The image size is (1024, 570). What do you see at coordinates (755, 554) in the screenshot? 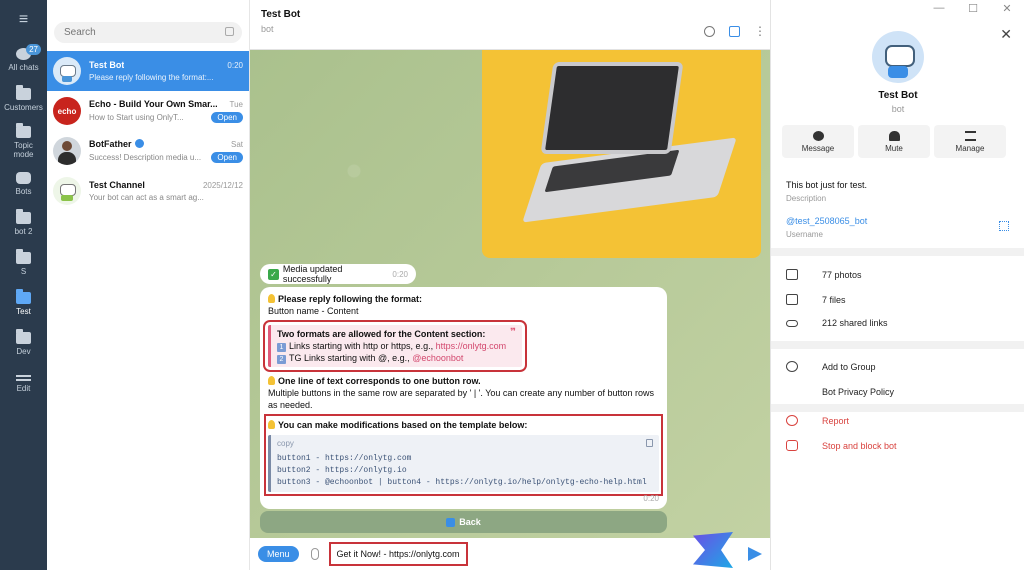
I see `send-icon` at bounding box center [755, 554].